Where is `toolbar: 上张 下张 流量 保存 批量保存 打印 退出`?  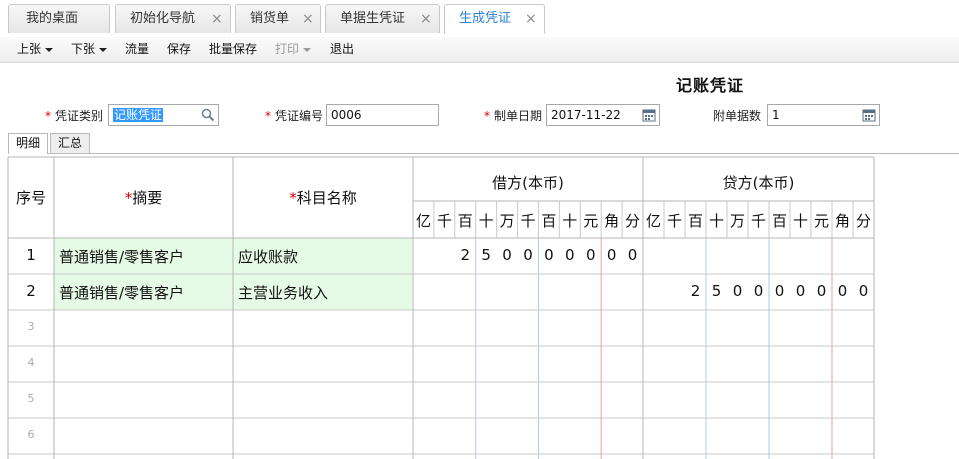 toolbar: 上张 下张 流量 保存 批量保存 打印 退出 is located at coordinates (479, 50).